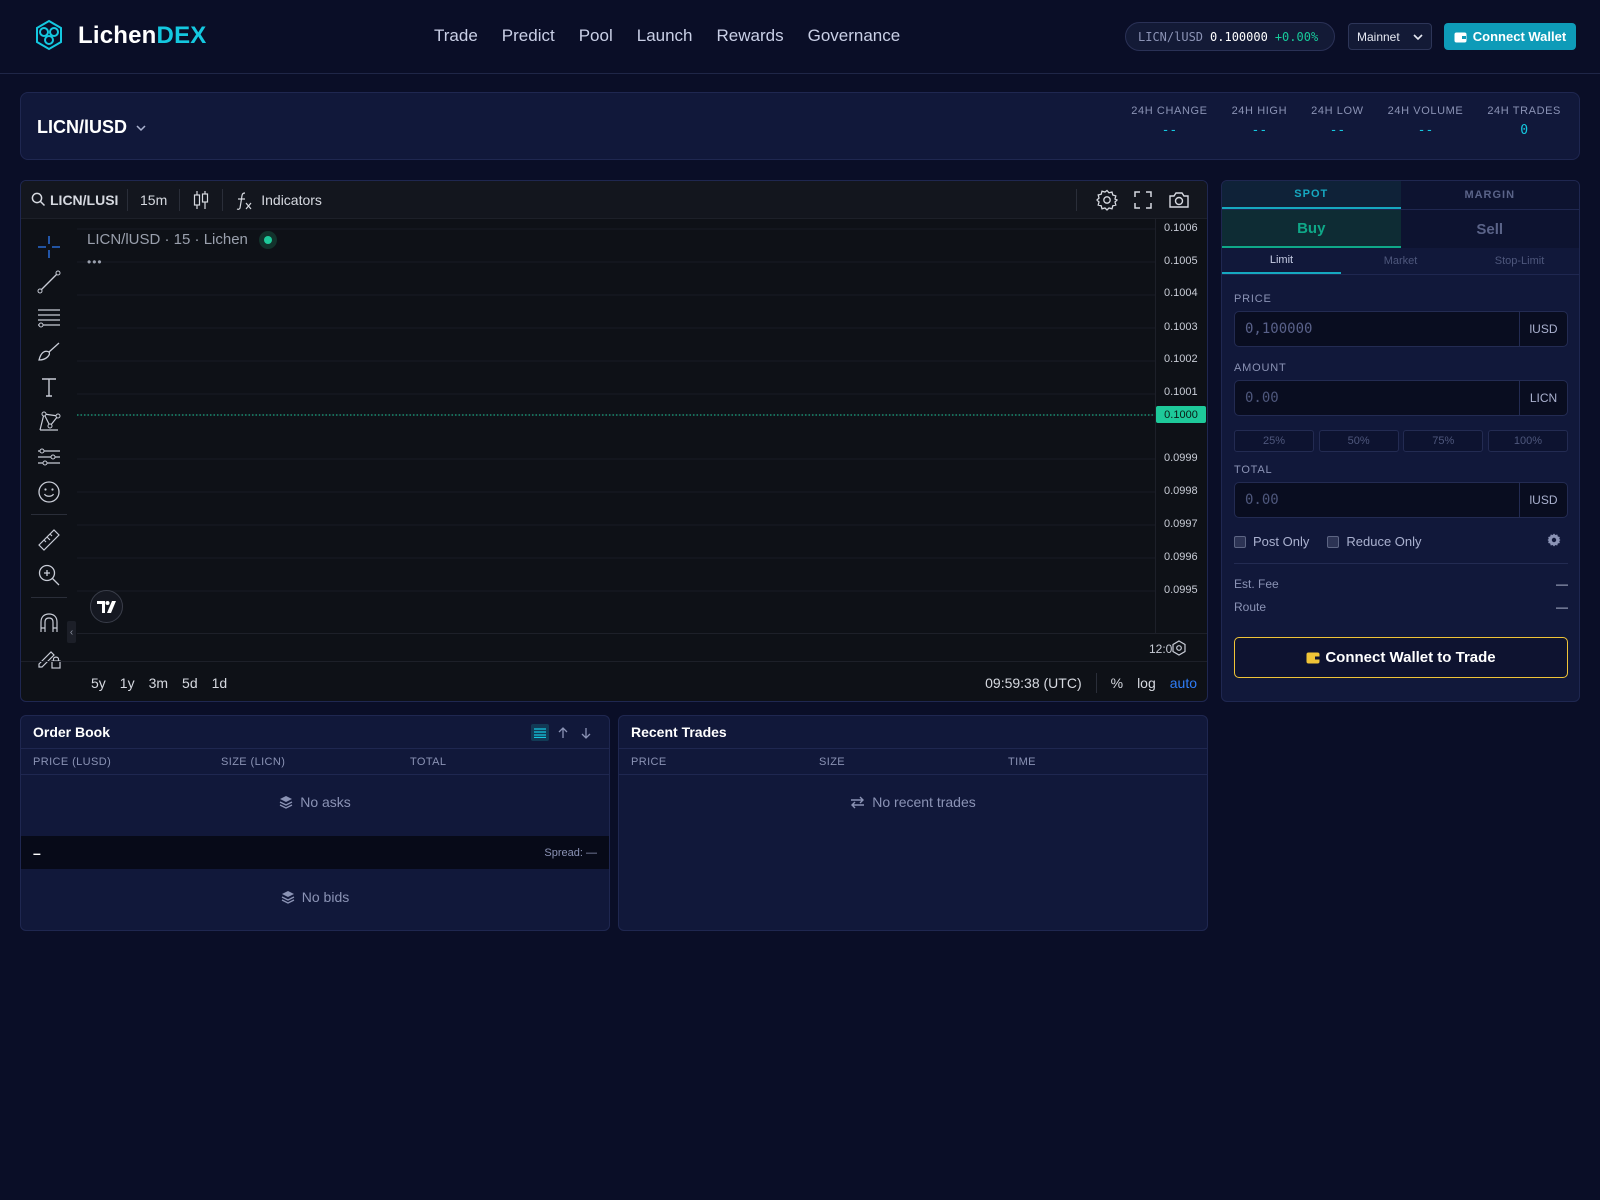 The height and width of the screenshot is (1200, 1600). Describe the element at coordinates (38, 199) in the screenshot. I see `search-icon` at that location.